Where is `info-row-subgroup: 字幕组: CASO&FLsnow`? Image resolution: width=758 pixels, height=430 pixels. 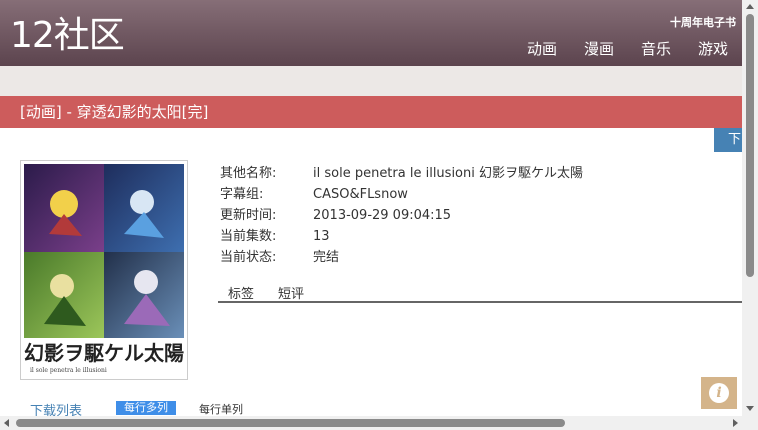
info-row-subgroup: 字幕组: CASO&FLsnow is located at coordinates (401, 194).